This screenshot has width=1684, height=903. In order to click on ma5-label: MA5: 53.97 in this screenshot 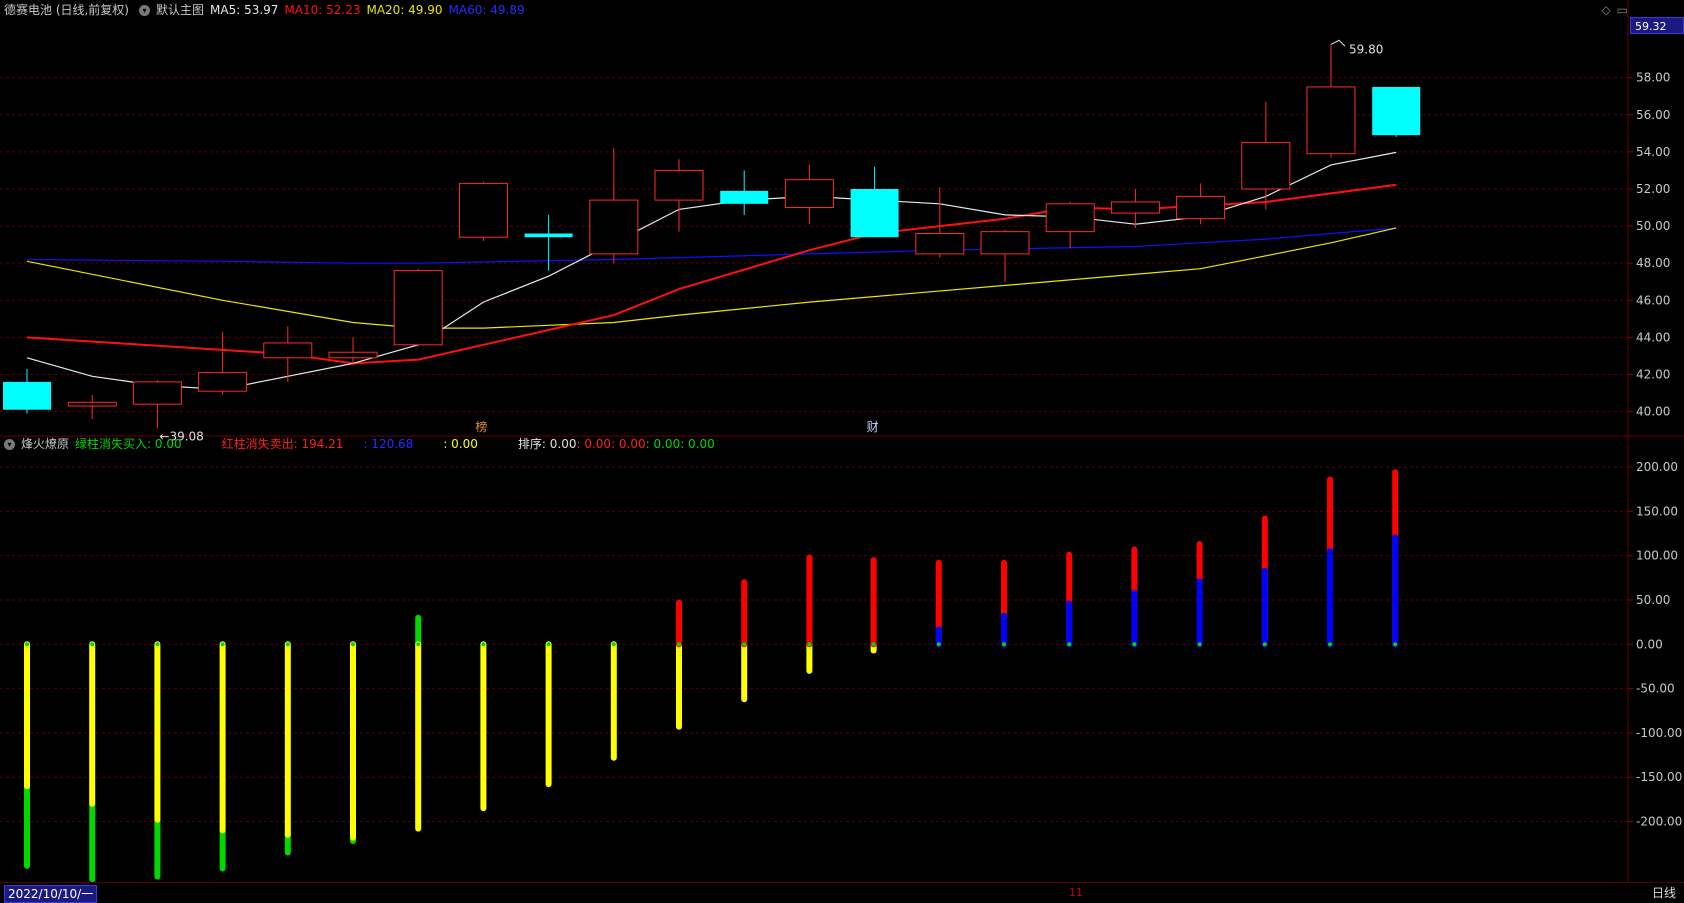, I will do `click(244, 10)`.